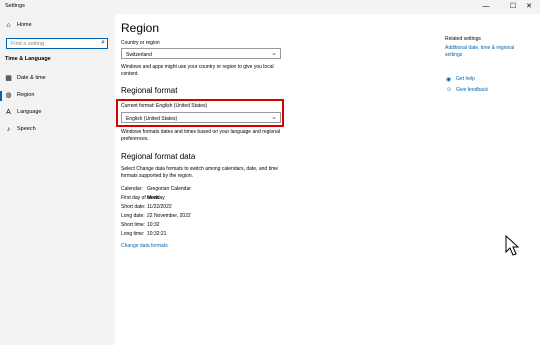 This screenshot has width=540, height=345. Describe the element at coordinates (270, 7) in the screenshot. I see `title-bar: Settings — ☐ ✕` at that location.